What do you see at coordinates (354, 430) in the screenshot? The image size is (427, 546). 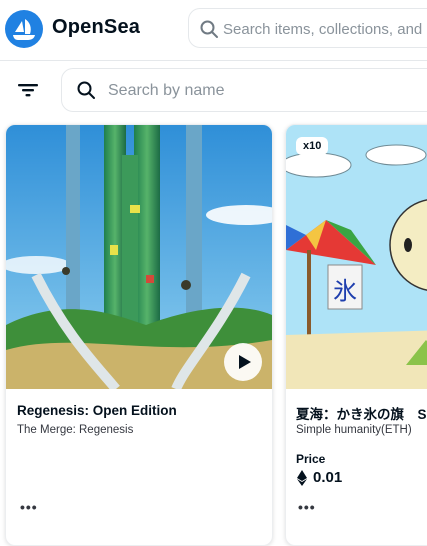 I see `collection-name: Simple humanity(ETH)` at bounding box center [354, 430].